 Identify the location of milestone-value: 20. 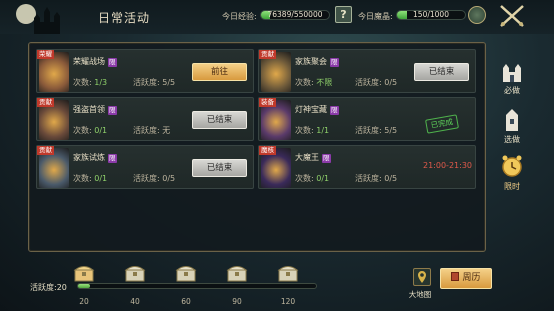
(84, 301).